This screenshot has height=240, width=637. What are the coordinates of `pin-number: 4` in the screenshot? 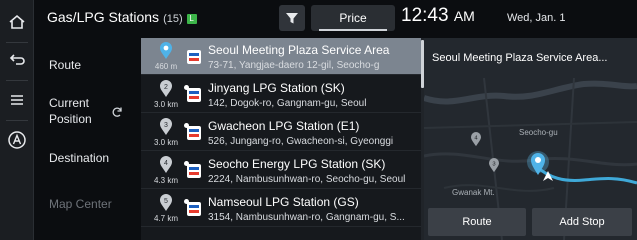 It's located at (166, 163).